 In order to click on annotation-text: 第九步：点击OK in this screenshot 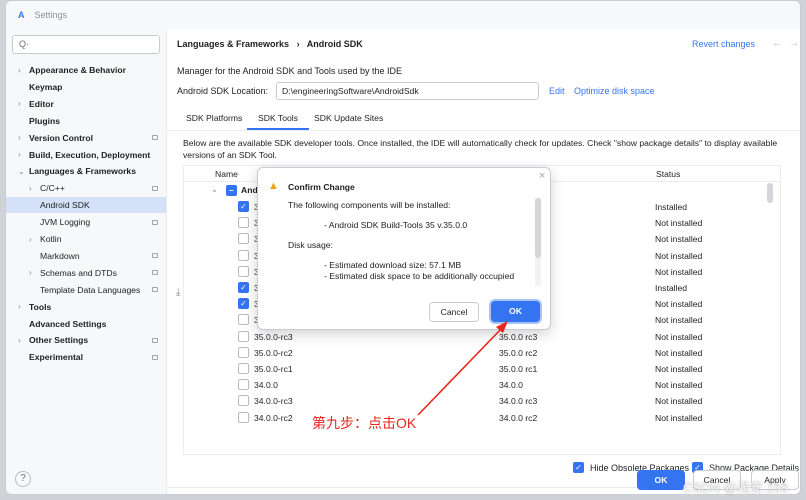, I will do `click(364, 423)`.